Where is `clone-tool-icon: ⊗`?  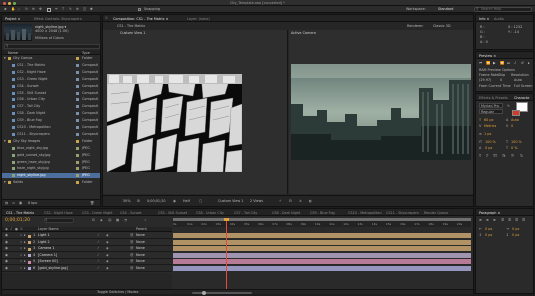
clone-tool-icon: ⊗ is located at coordinates (77, 9).